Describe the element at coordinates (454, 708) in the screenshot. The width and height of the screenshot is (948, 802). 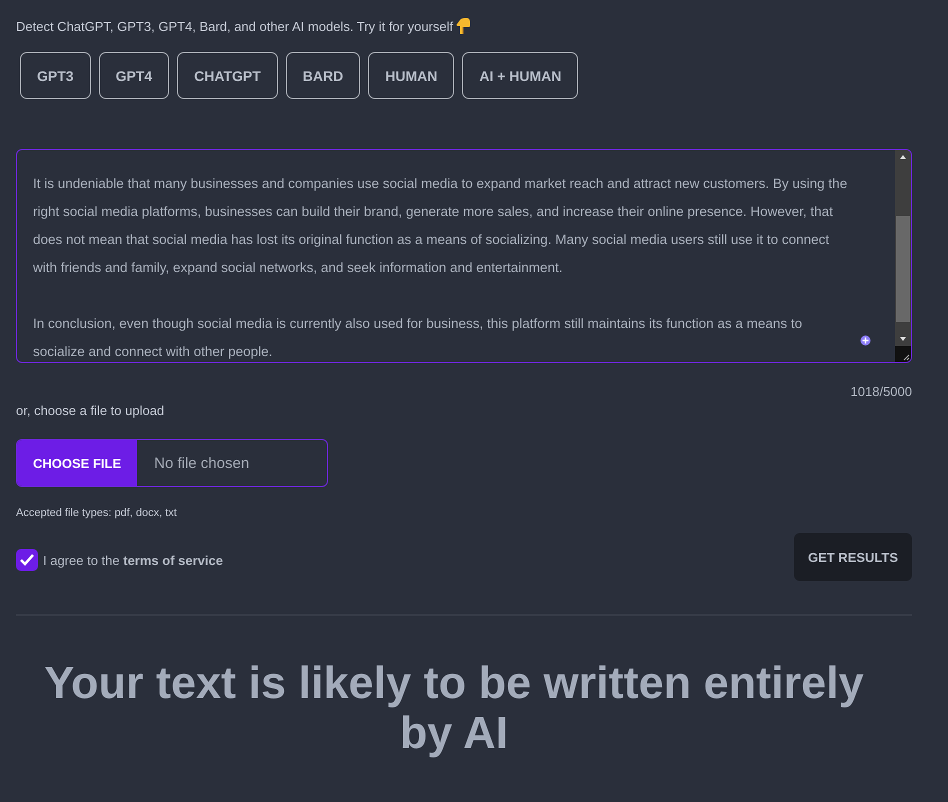
I see `result-heading: Your text is likely to be written entirely by AI` at that location.